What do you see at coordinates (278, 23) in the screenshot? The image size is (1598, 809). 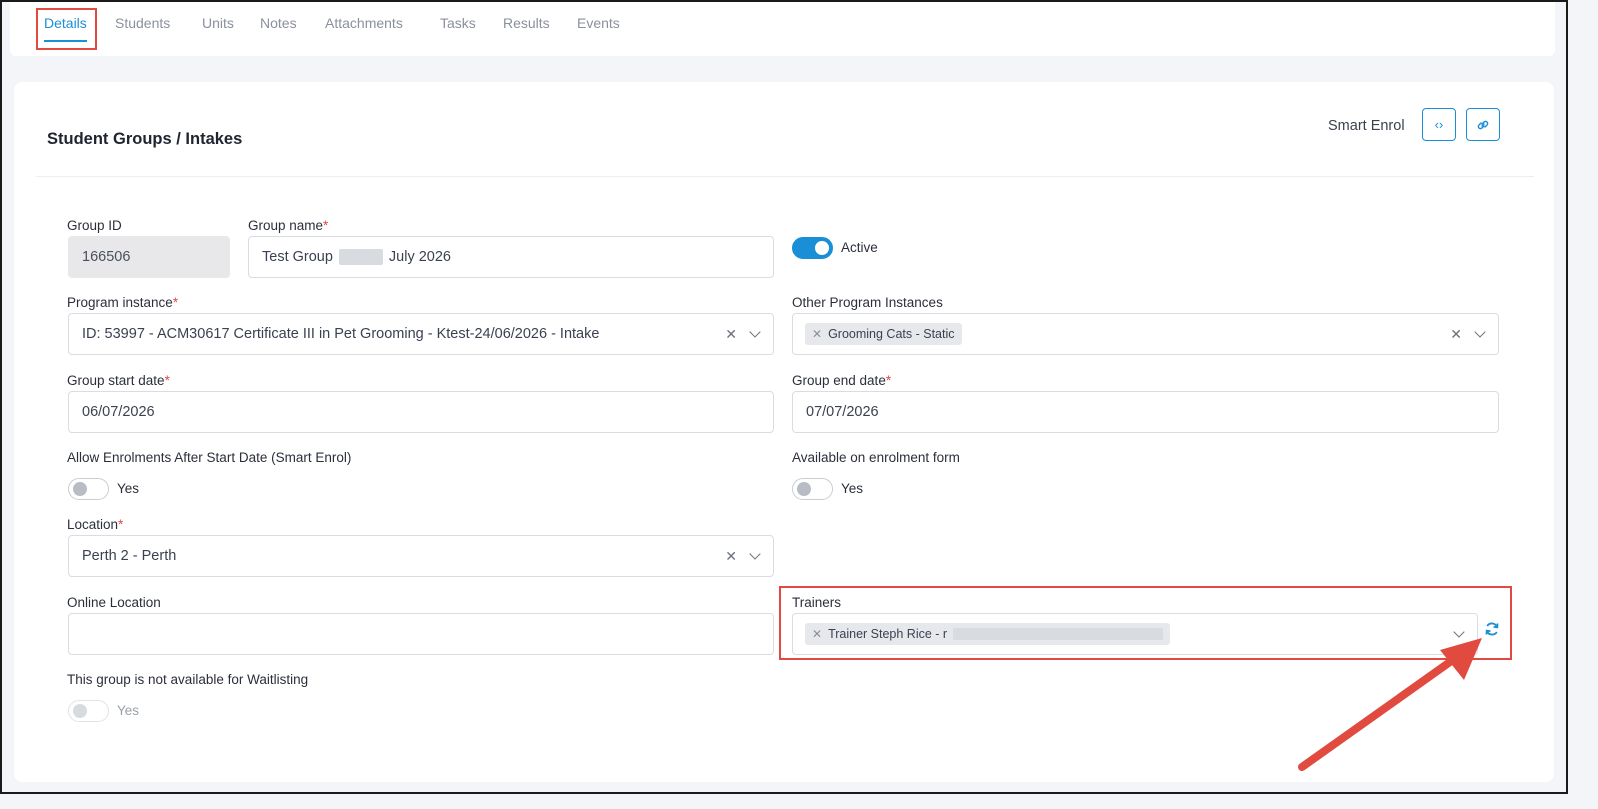 I see `tab-notes: Notes` at bounding box center [278, 23].